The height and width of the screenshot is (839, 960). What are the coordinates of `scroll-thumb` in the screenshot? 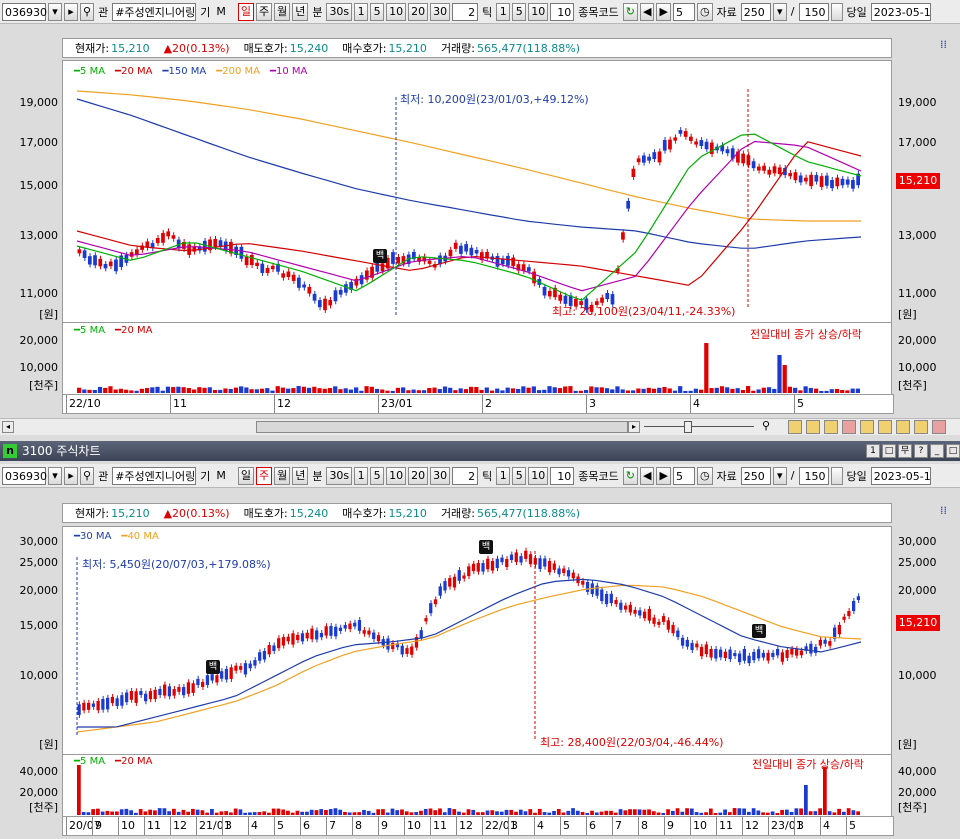 It's located at (442, 427).